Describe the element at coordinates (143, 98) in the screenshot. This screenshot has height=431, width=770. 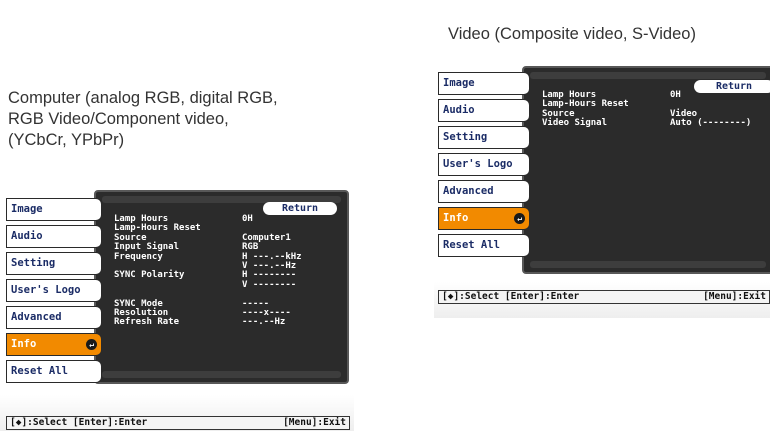
I see `computer-caption-line-1: Computer (analog RGB, digital RGB,` at that location.